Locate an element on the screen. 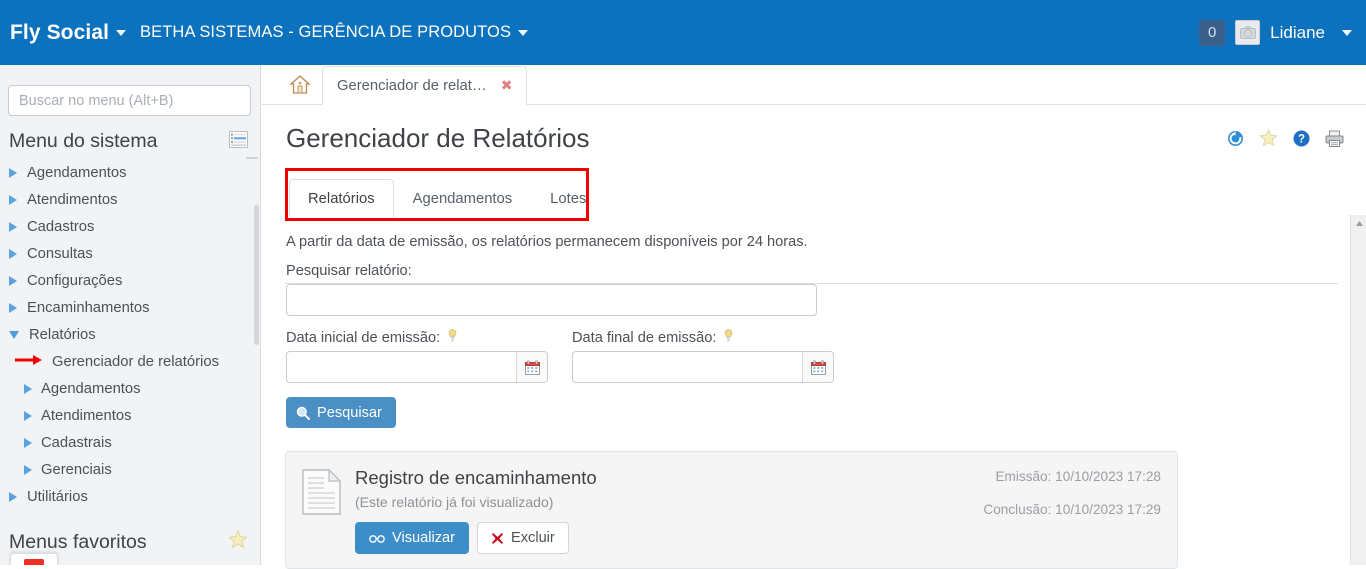 Image resolution: width=1366 pixels, height=569 pixels. floating-widget-tab is located at coordinates (34, 559).